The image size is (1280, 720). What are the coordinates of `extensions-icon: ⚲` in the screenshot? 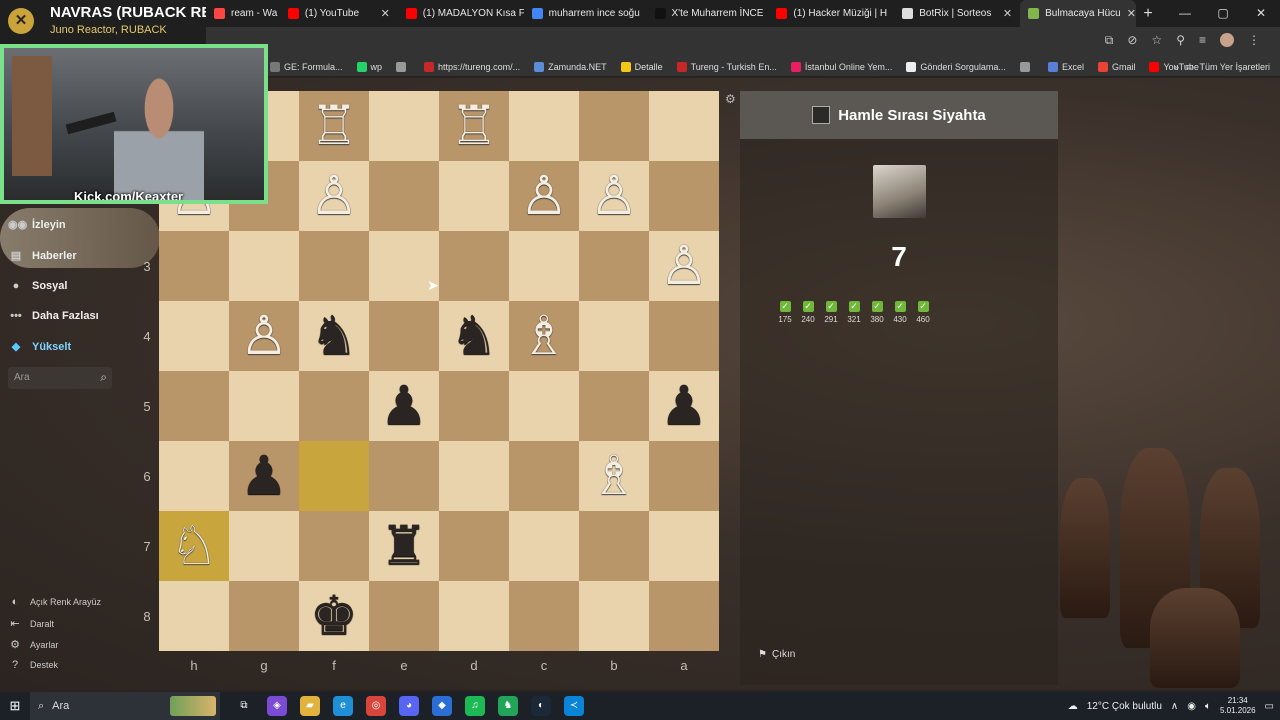 It's located at (1180, 40).